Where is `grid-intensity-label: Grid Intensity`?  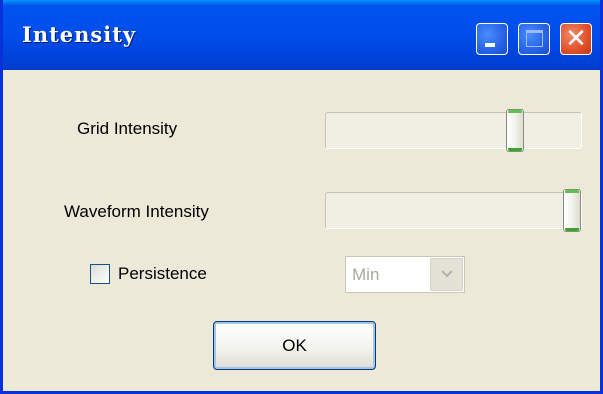
grid-intensity-label: Grid Intensity is located at coordinates (127, 128).